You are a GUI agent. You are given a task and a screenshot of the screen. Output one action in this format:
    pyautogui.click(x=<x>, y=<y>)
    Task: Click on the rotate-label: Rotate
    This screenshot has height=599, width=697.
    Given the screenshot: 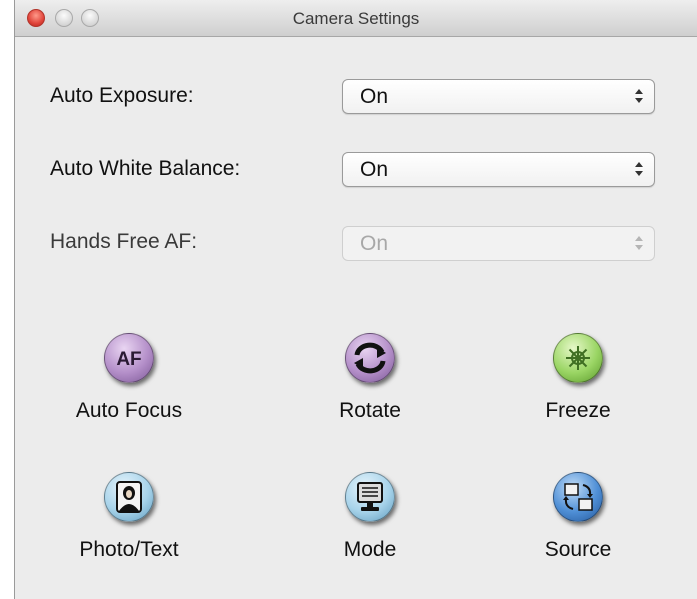 What is the action you would take?
    pyautogui.click(x=370, y=410)
    